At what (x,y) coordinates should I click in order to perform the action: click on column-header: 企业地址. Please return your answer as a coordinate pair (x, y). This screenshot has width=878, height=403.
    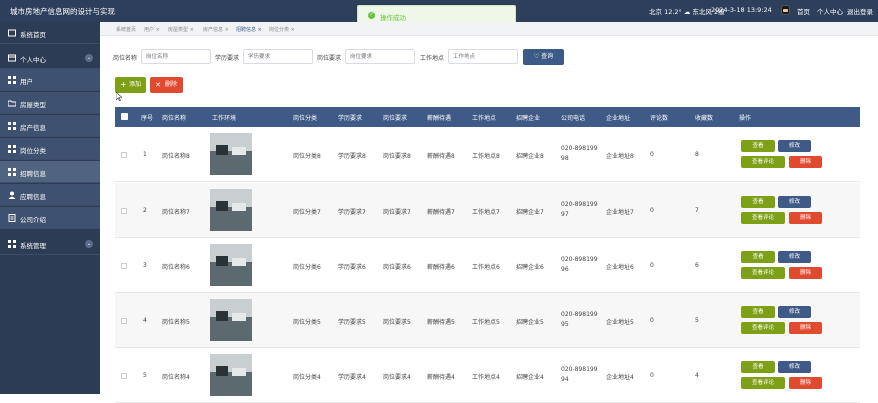
    Looking at the image, I should click on (618, 118).